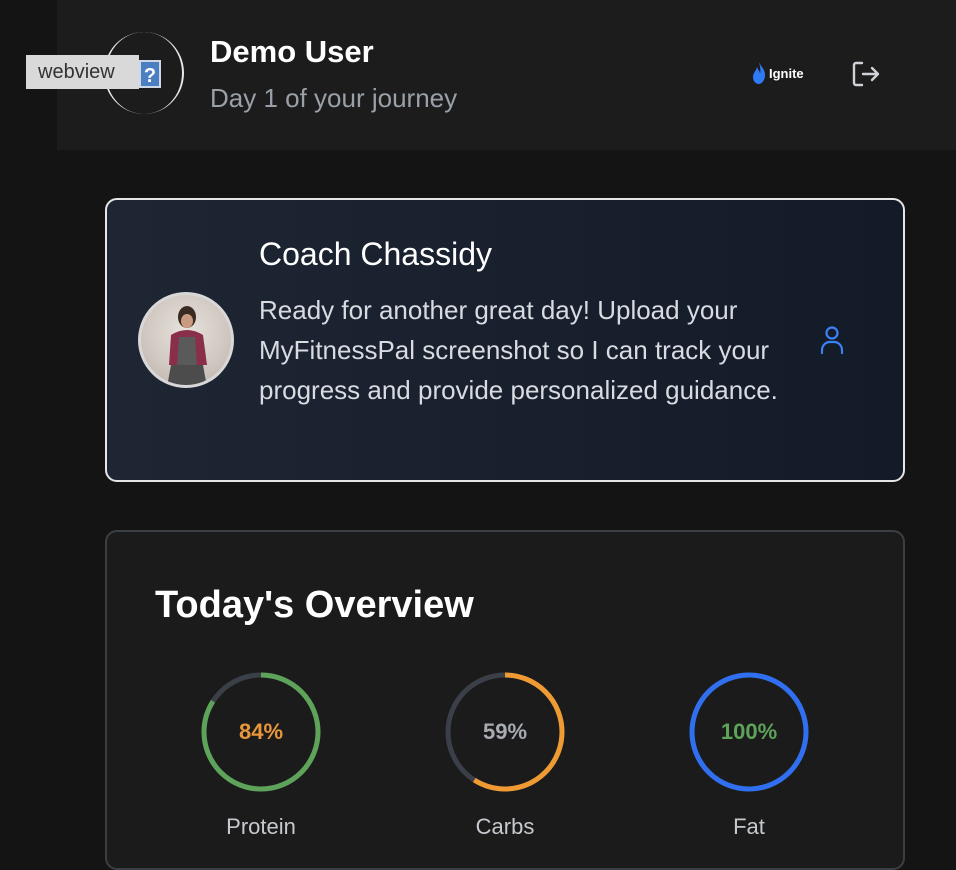 This screenshot has width=956, height=870. Describe the element at coordinates (505, 826) in the screenshot. I see `macro-label-carbs: Carbs` at that location.